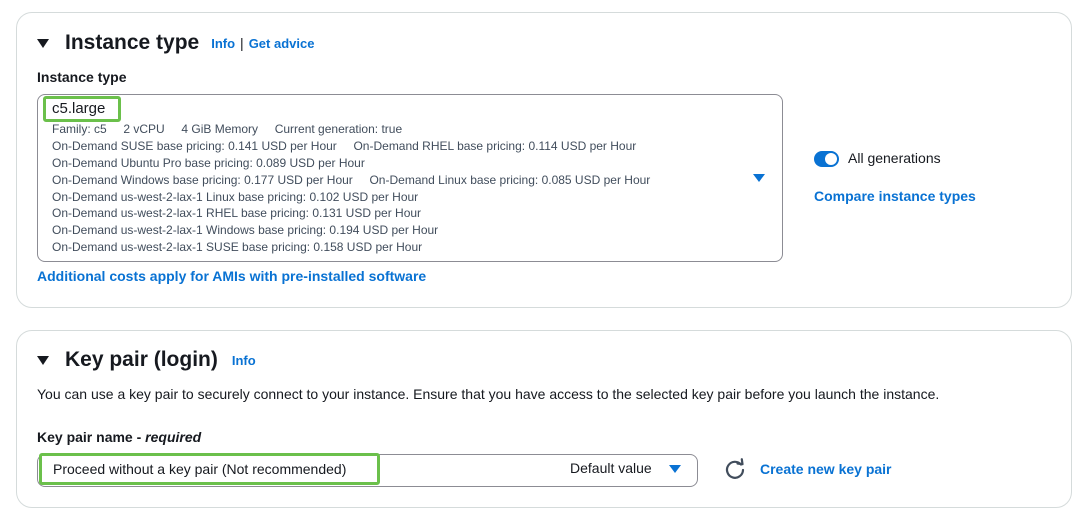 The width and height of the screenshot is (1088, 525). Describe the element at coordinates (141, 359) in the screenshot. I see `key-pair-title: Key pair (login)` at that location.